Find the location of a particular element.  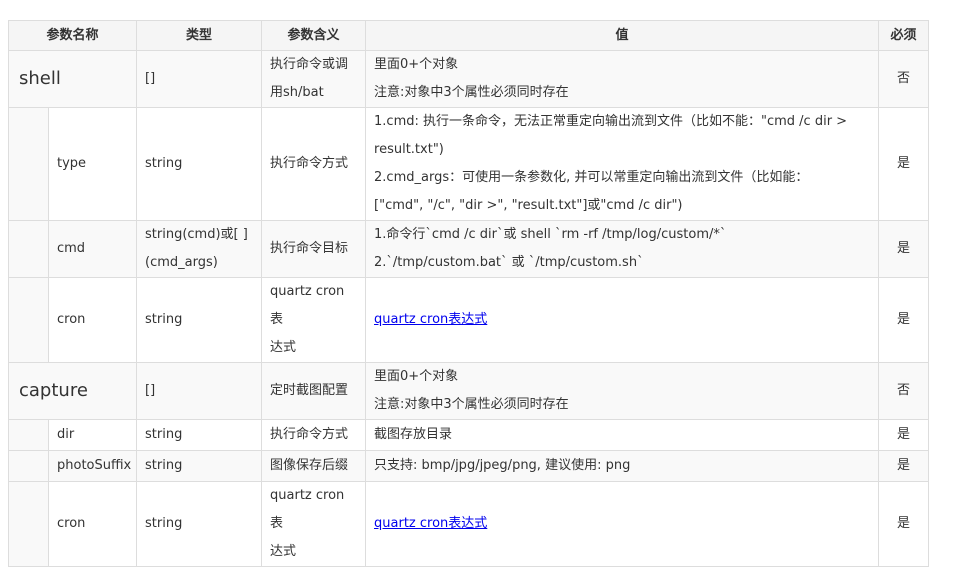

header-meaning: 参数含义 is located at coordinates (314, 35).